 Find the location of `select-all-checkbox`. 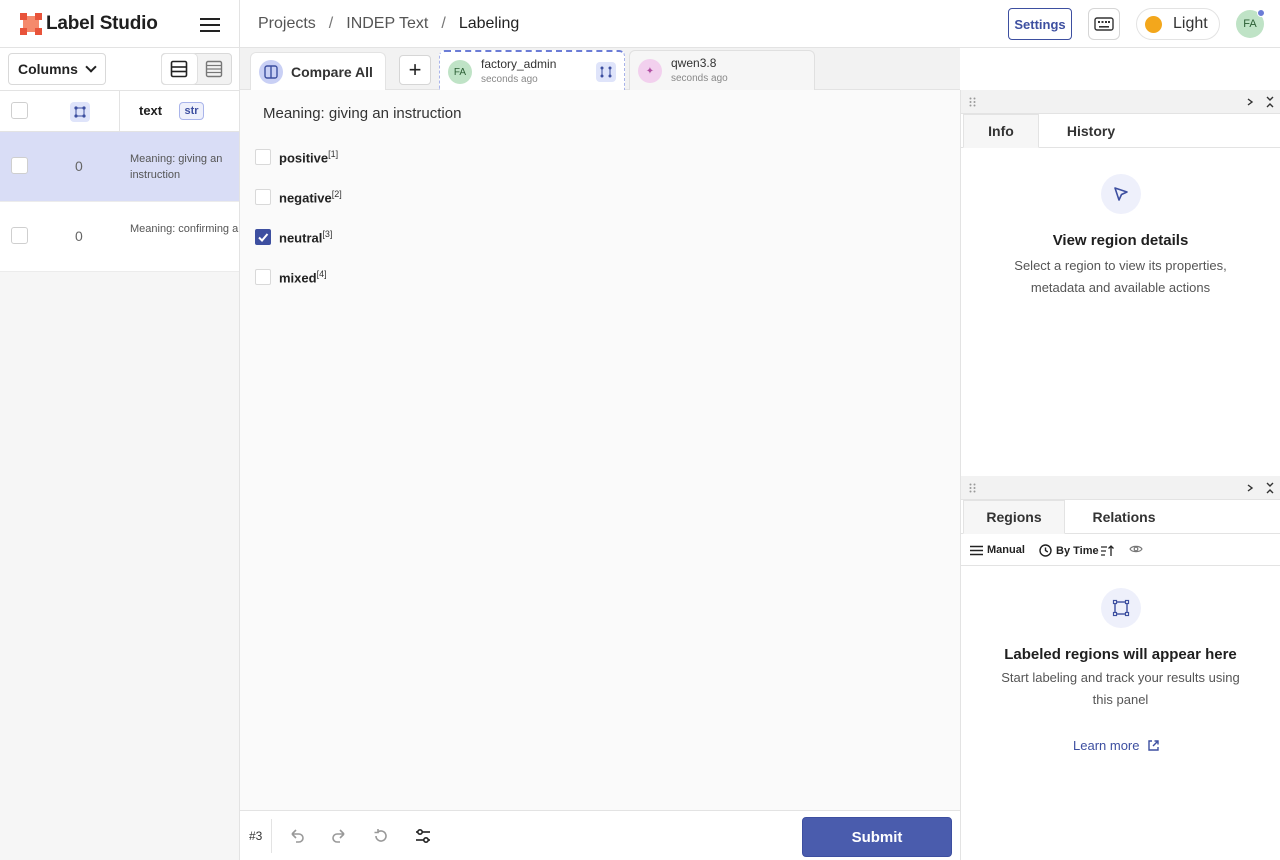

select-all-checkbox is located at coordinates (19, 110).